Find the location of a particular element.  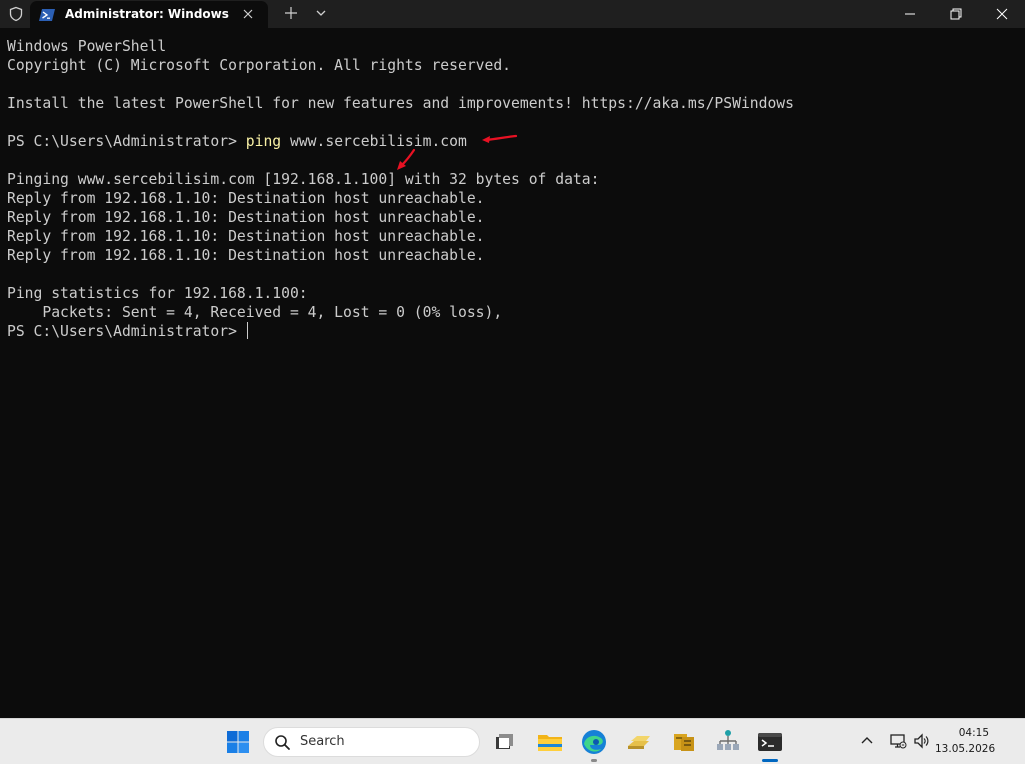

chevron-down-icon is located at coordinates (321, 13).